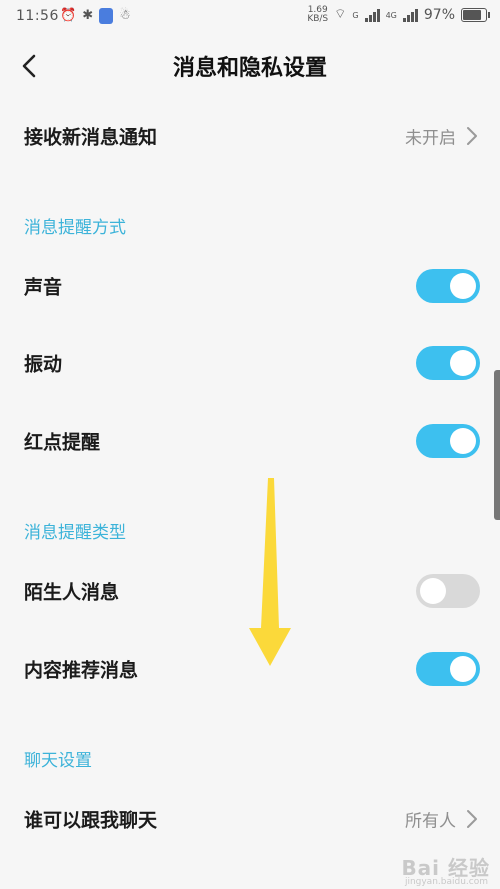  I want to click on shield-icon, so click(106, 16).